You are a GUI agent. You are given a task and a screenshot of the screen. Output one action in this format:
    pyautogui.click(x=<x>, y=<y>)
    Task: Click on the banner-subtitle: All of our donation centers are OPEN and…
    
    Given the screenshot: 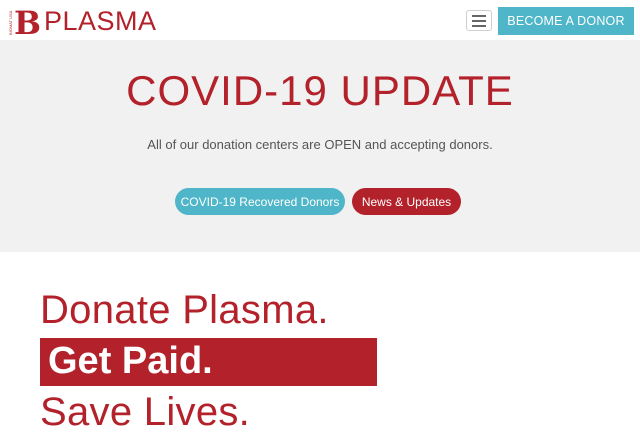 What is the action you would take?
    pyautogui.click(x=320, y=144)
    